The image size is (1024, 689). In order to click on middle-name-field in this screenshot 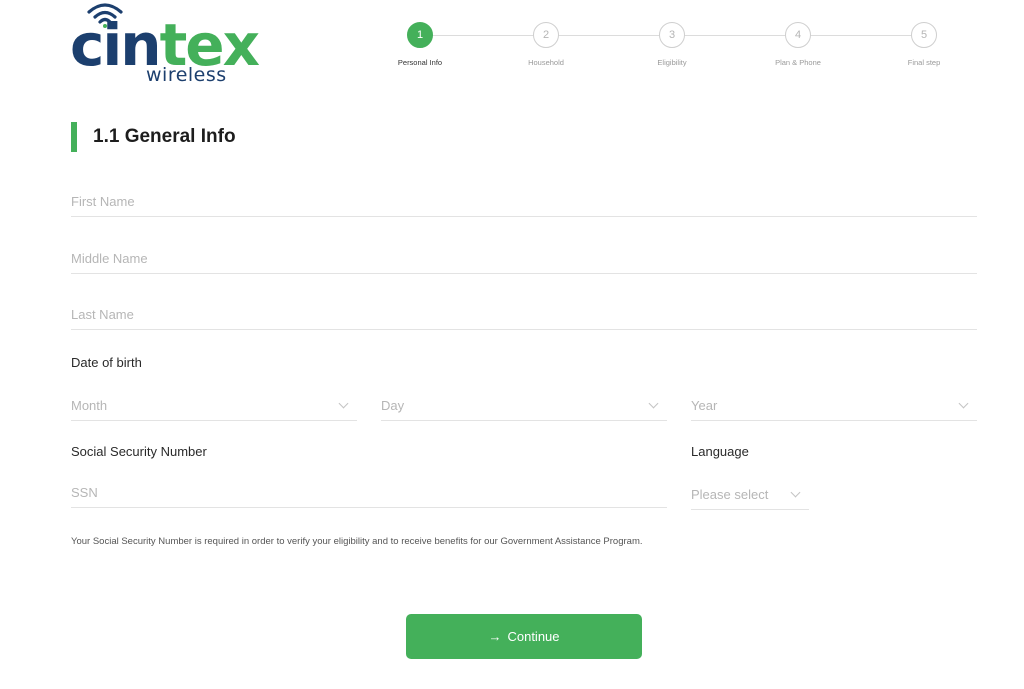, I will do `click(524, 259)`.